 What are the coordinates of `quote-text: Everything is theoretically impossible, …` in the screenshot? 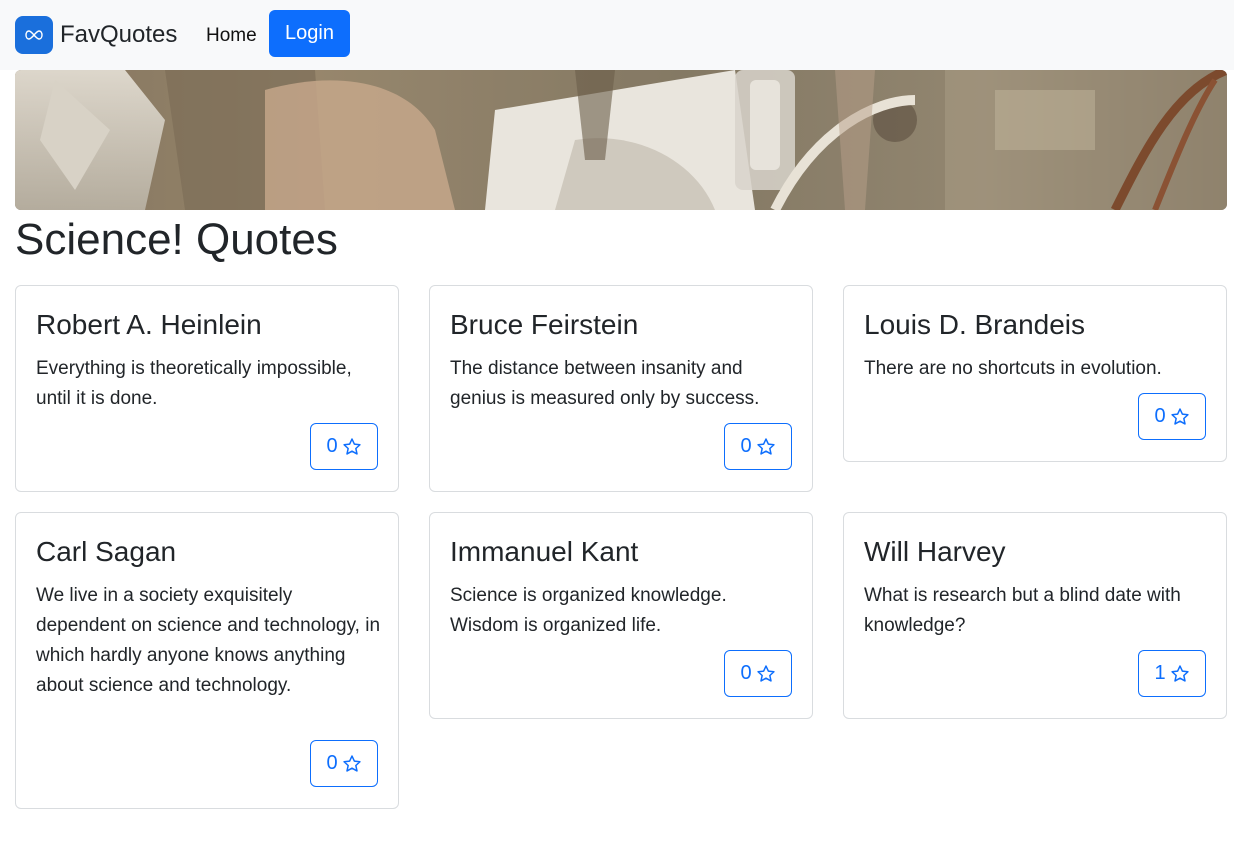 It's located at (194, 383).